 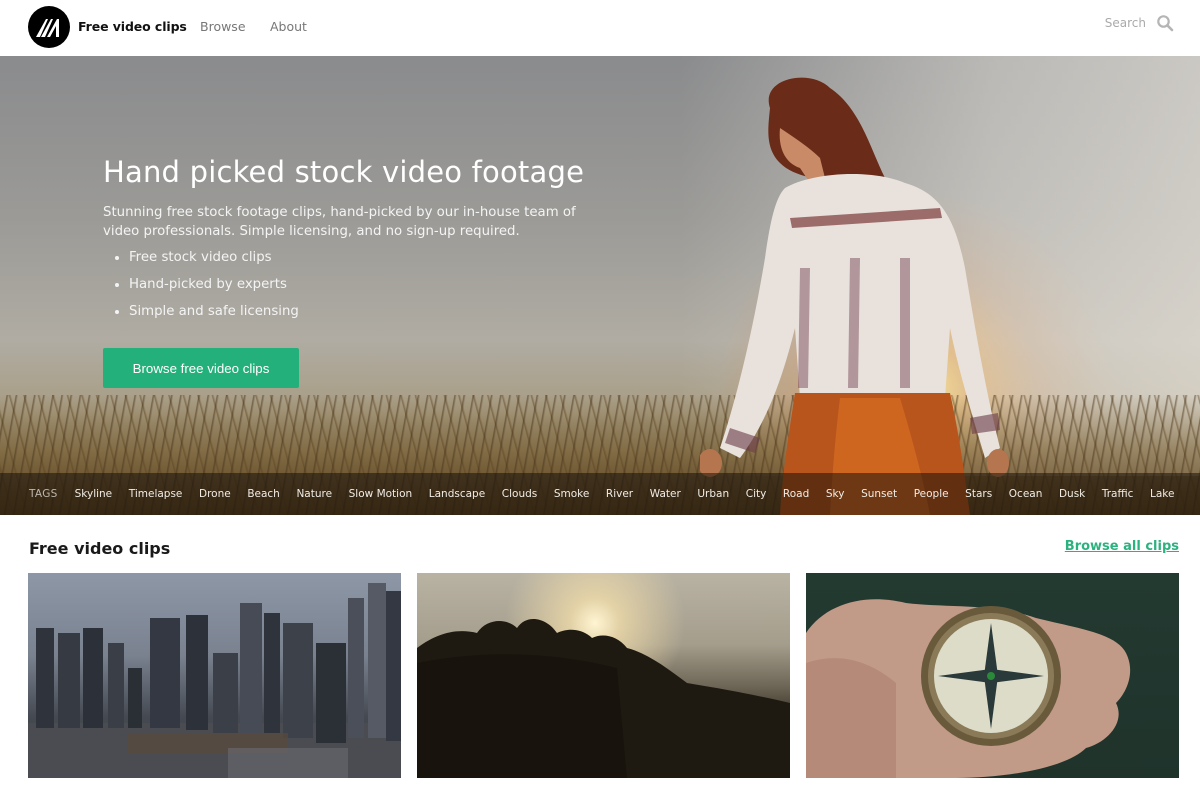 I want to click on tags-label: TAGS, so click(x=43, y=494).